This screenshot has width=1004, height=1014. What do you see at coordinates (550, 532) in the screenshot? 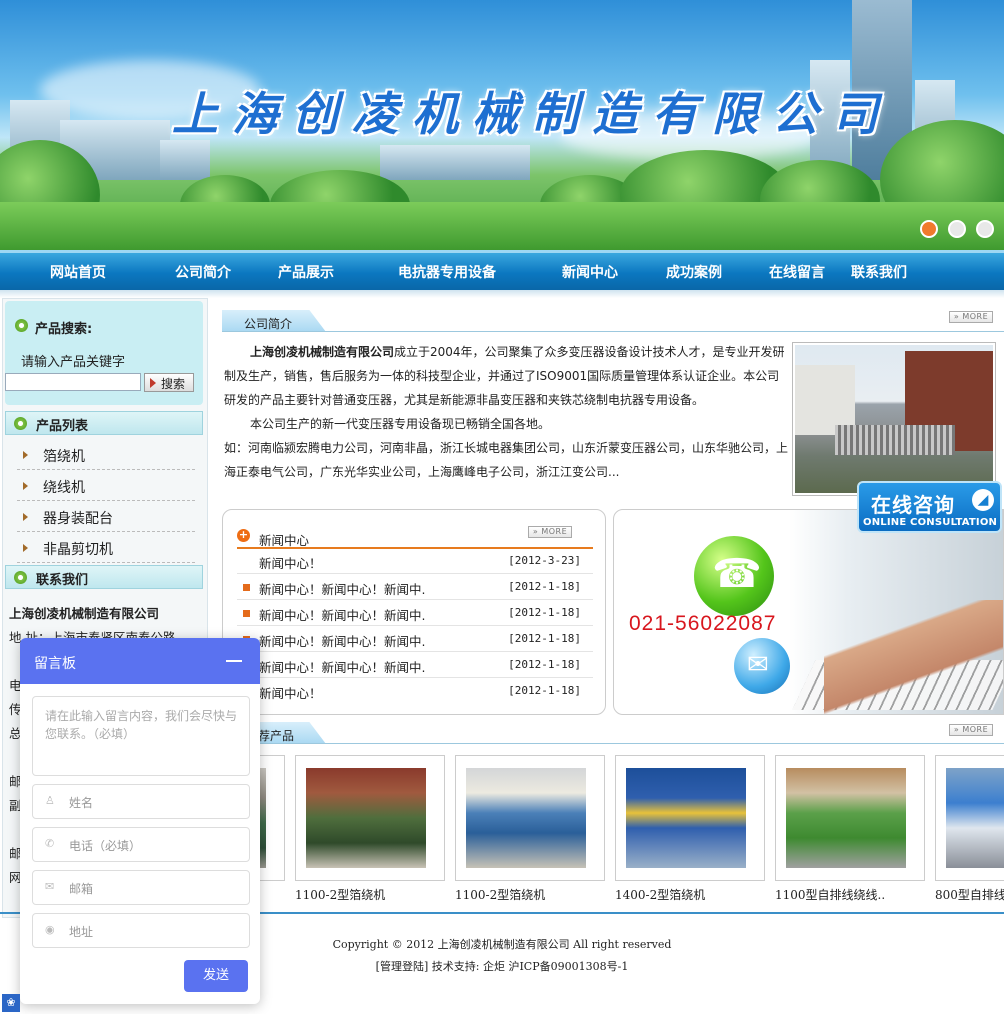
I see `news-more-button: » MORE` at bounding box center [550, 532].